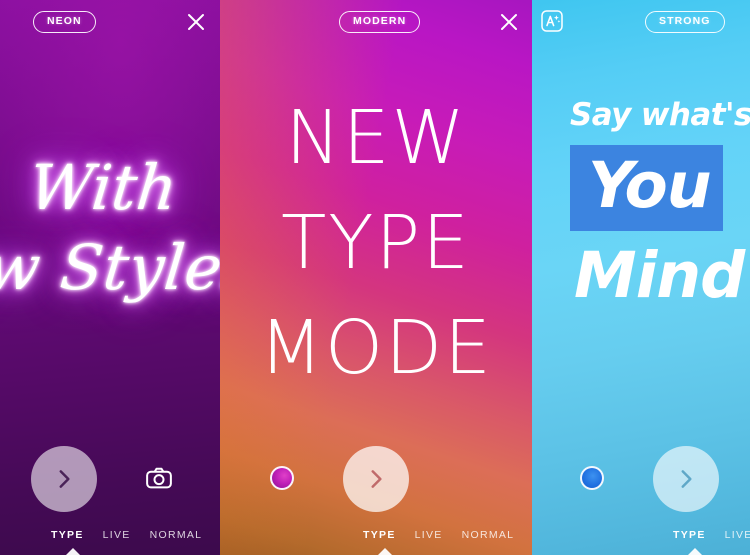 The width and height of the screenshot is (750, 555). I want to click on mode-bar-neon: TYPE LIVE NORMAL BOOM, so click(110, 535).